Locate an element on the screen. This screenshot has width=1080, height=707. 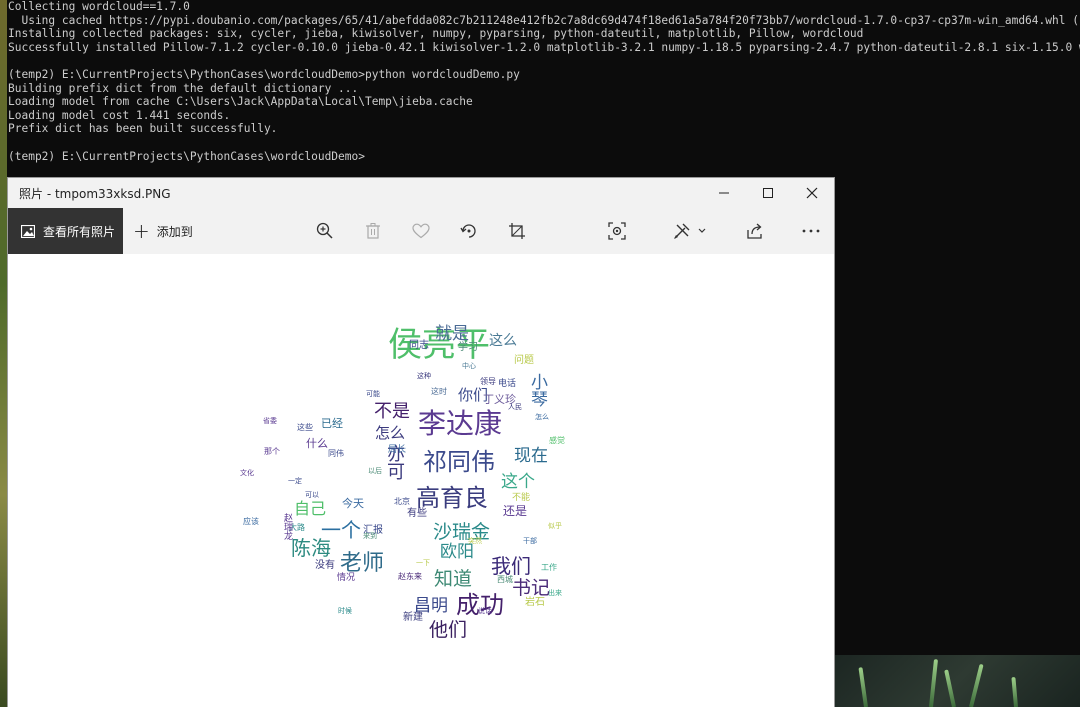
wordcloud-word: 似乎 is located at coordinates (555, 526).